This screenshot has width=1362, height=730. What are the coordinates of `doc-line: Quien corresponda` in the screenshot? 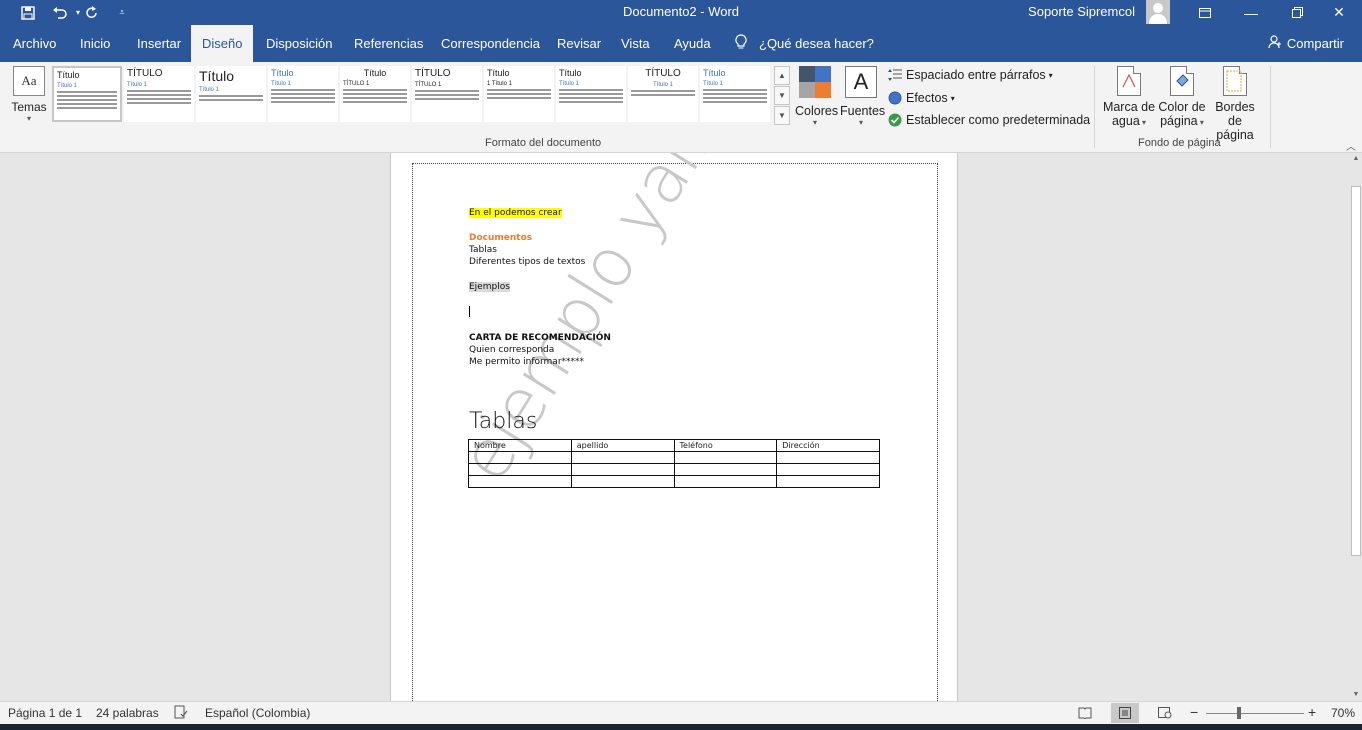 It's located at (511, 350).